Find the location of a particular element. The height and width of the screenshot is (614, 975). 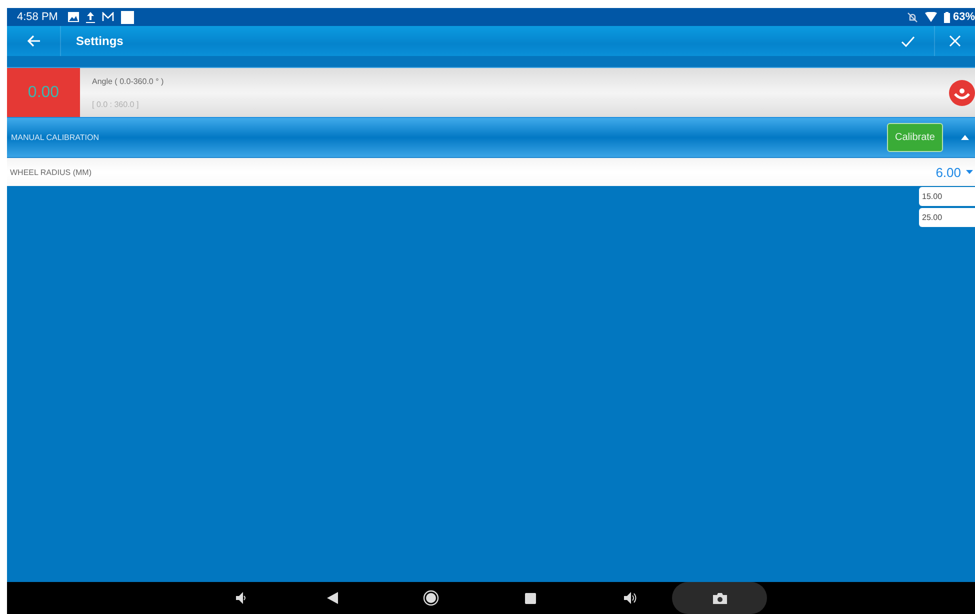

status-time: 4:58 PM is located at coordinates (37, 17).